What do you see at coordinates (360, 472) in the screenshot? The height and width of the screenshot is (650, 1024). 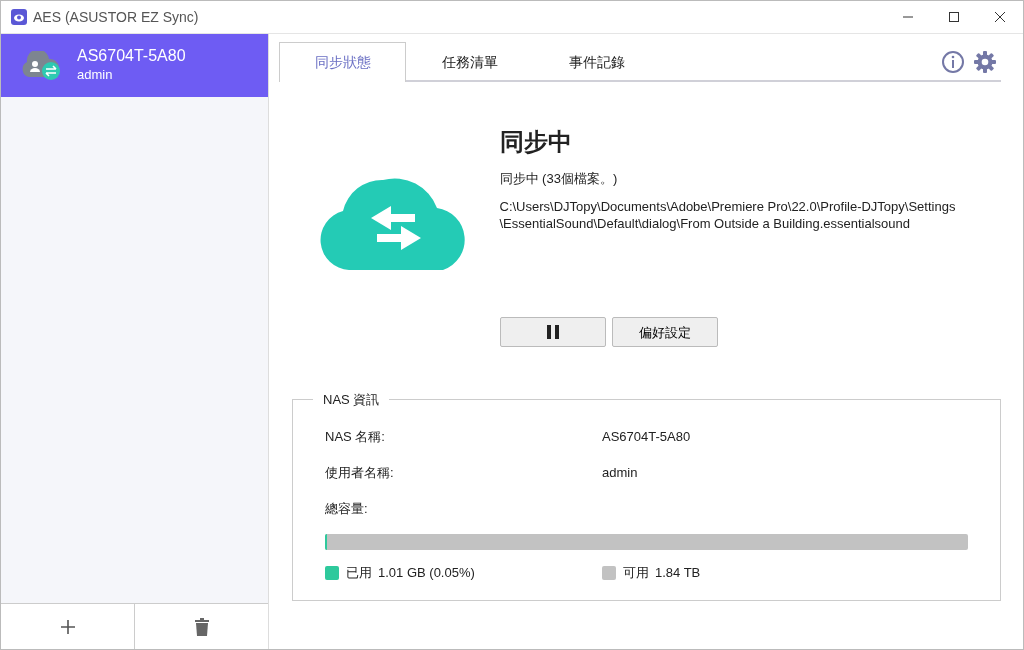 I see `field-label: 使用者名稱:` at bounding box center [360, 472].